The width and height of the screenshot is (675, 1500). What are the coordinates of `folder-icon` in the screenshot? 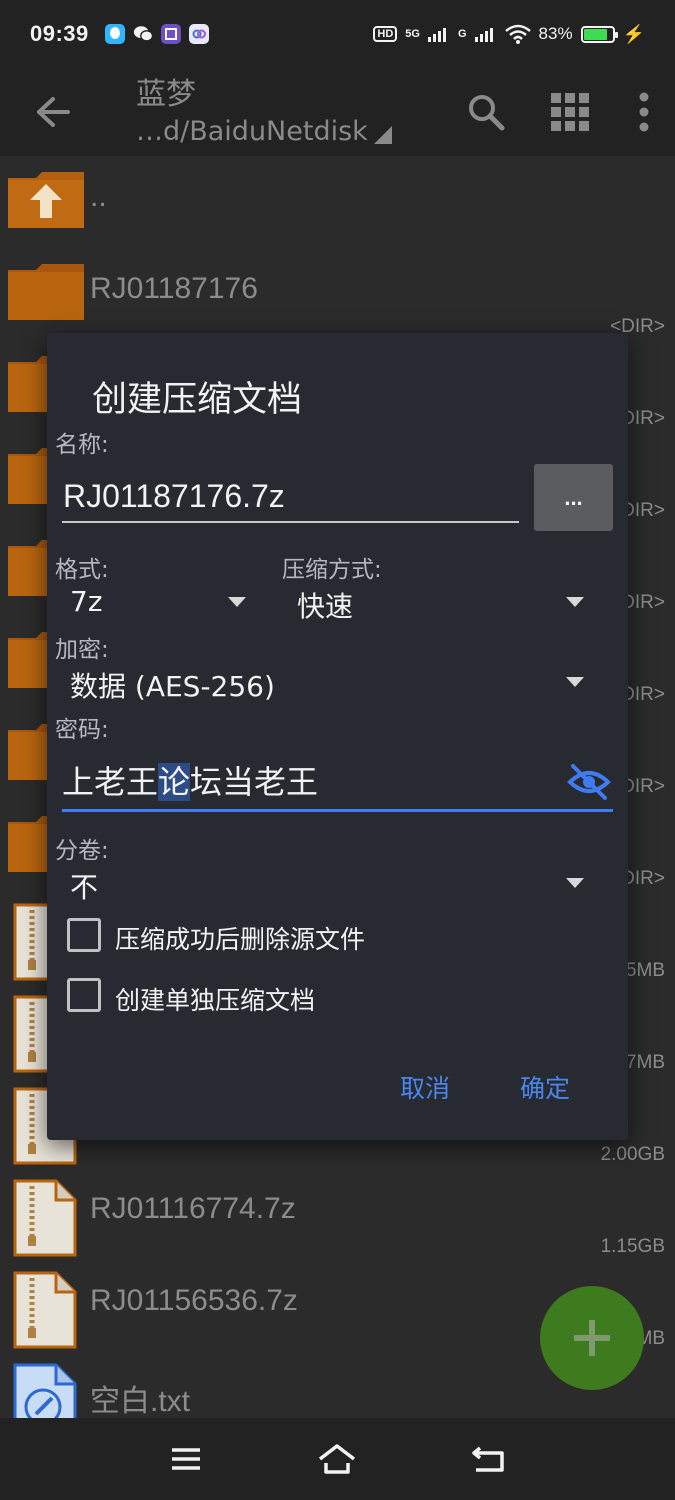 It's located at (46, 297).